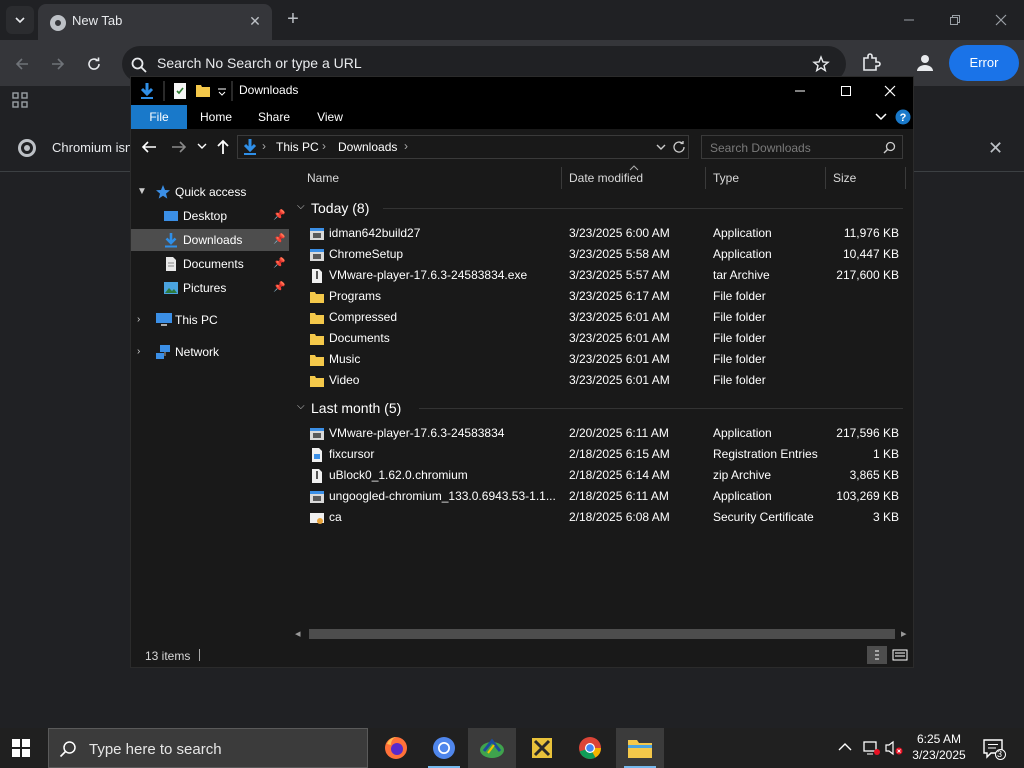 This screenshot has height=768, width=1024. I want to click on restore-button, so click(955, 20).